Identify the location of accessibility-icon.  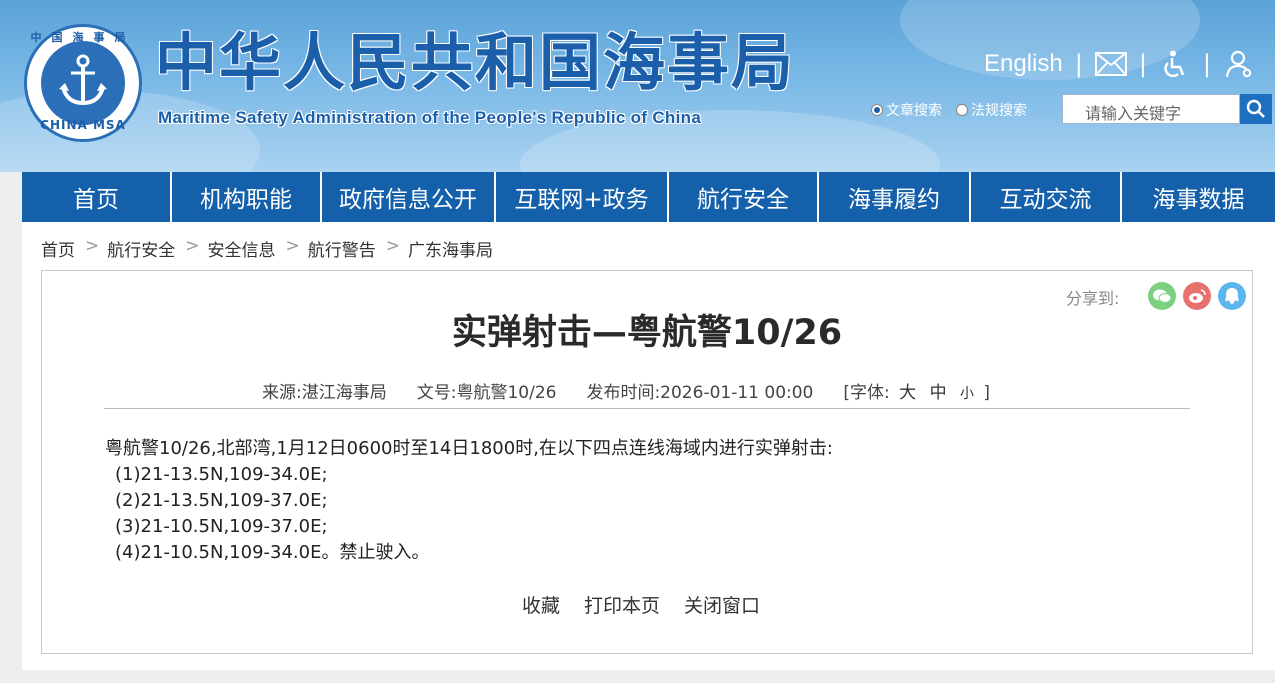
(1175, 64).